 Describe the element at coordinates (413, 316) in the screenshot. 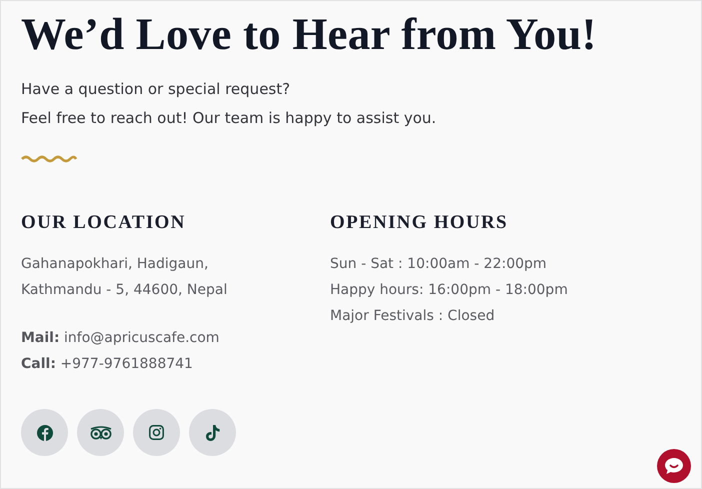

I see `hours-text: Major Festivals : Closed` at that location.